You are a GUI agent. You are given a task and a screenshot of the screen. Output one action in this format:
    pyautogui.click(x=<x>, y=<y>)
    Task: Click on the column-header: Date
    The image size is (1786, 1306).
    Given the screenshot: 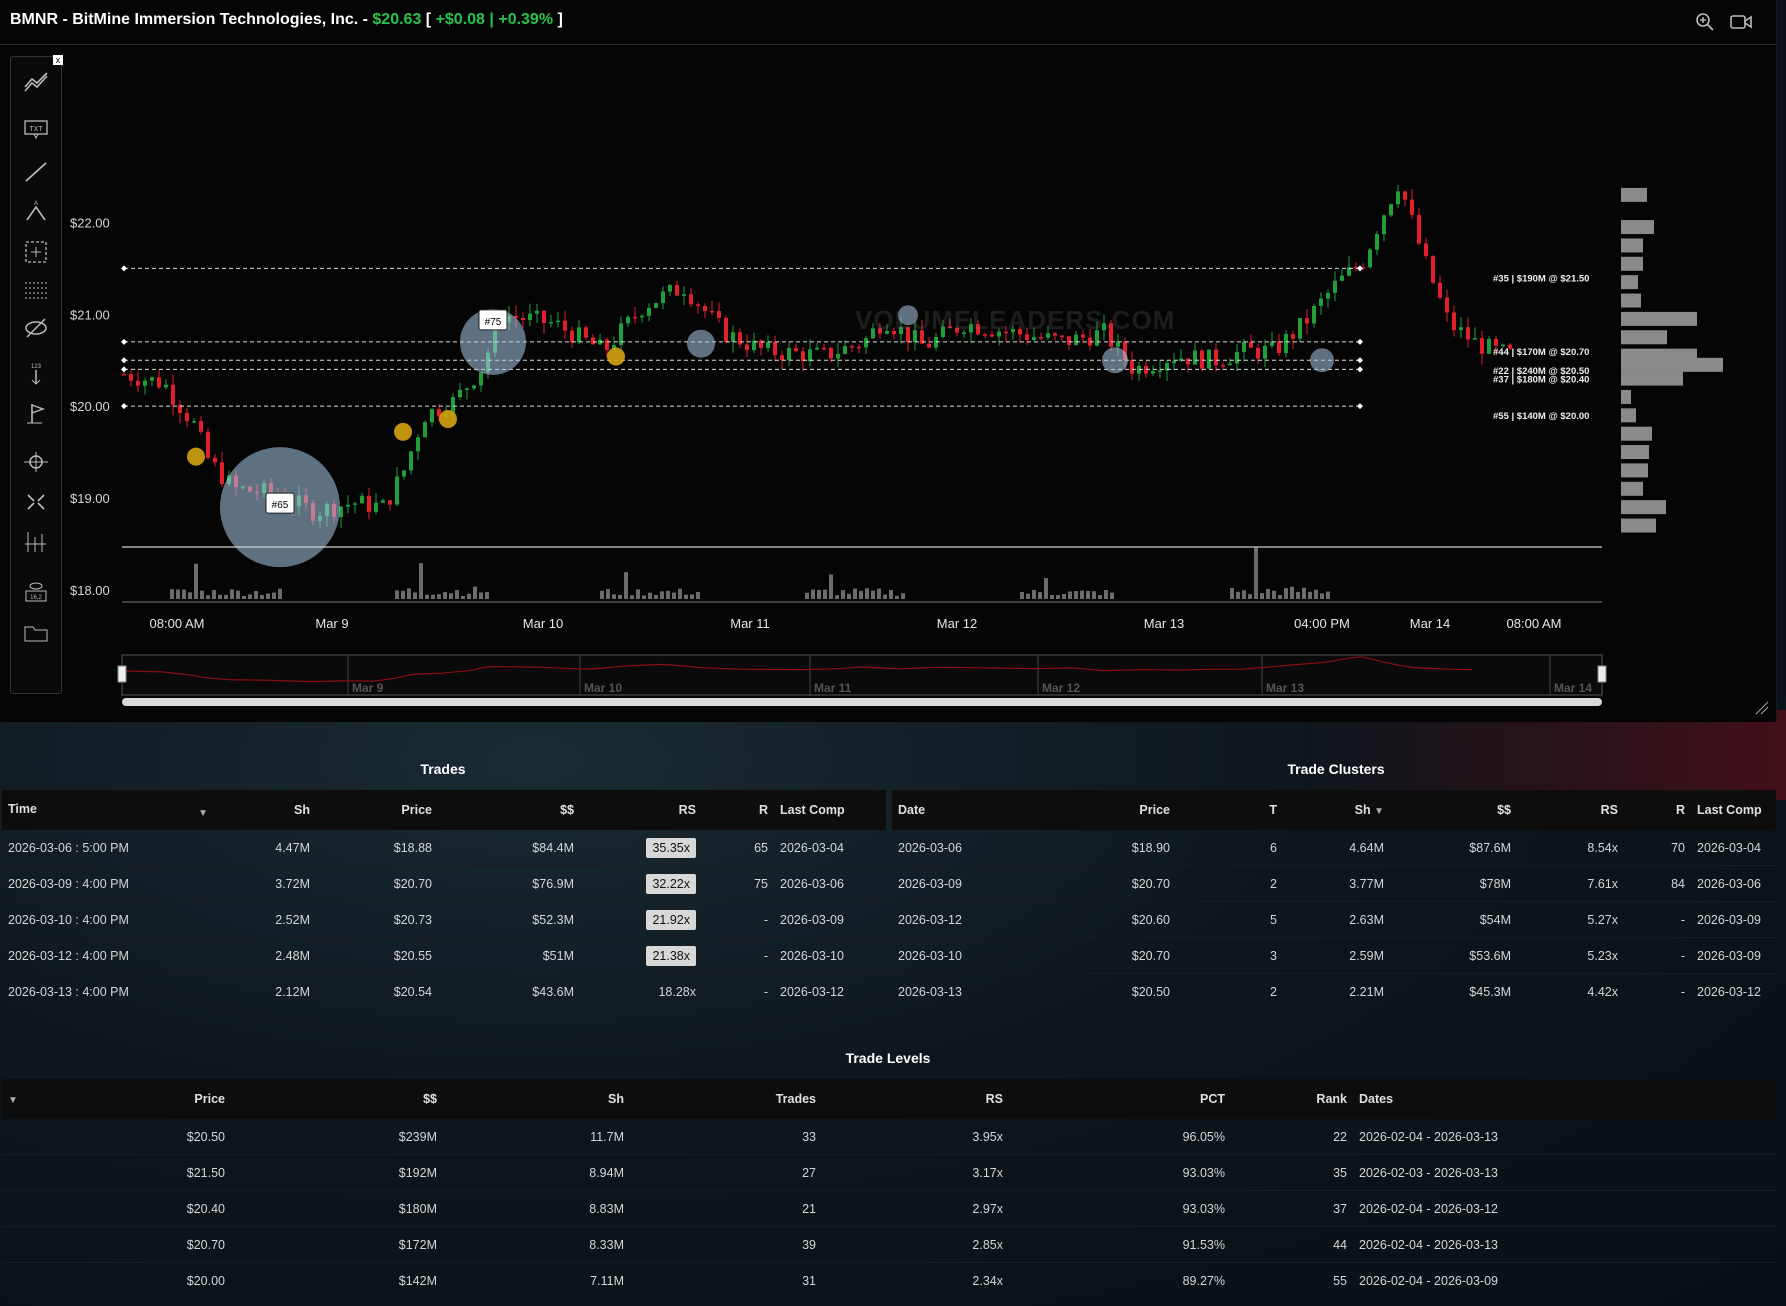 What is the action you would take?
    pyautogui.click(x=973, y=810)
    